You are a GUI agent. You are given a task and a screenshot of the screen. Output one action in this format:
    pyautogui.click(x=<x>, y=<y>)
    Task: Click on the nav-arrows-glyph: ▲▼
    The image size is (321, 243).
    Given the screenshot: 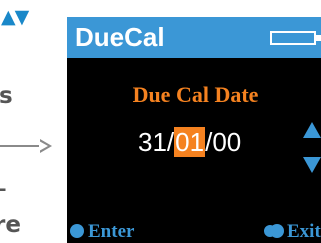 What is the action you would take?
    pyautogui.click(x=15, y=17)
    